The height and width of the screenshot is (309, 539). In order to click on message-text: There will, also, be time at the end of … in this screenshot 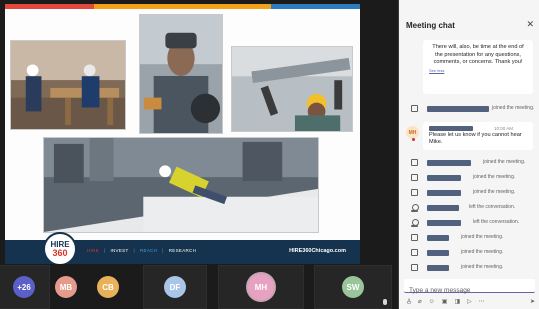, I will do `click(478, 55)`.